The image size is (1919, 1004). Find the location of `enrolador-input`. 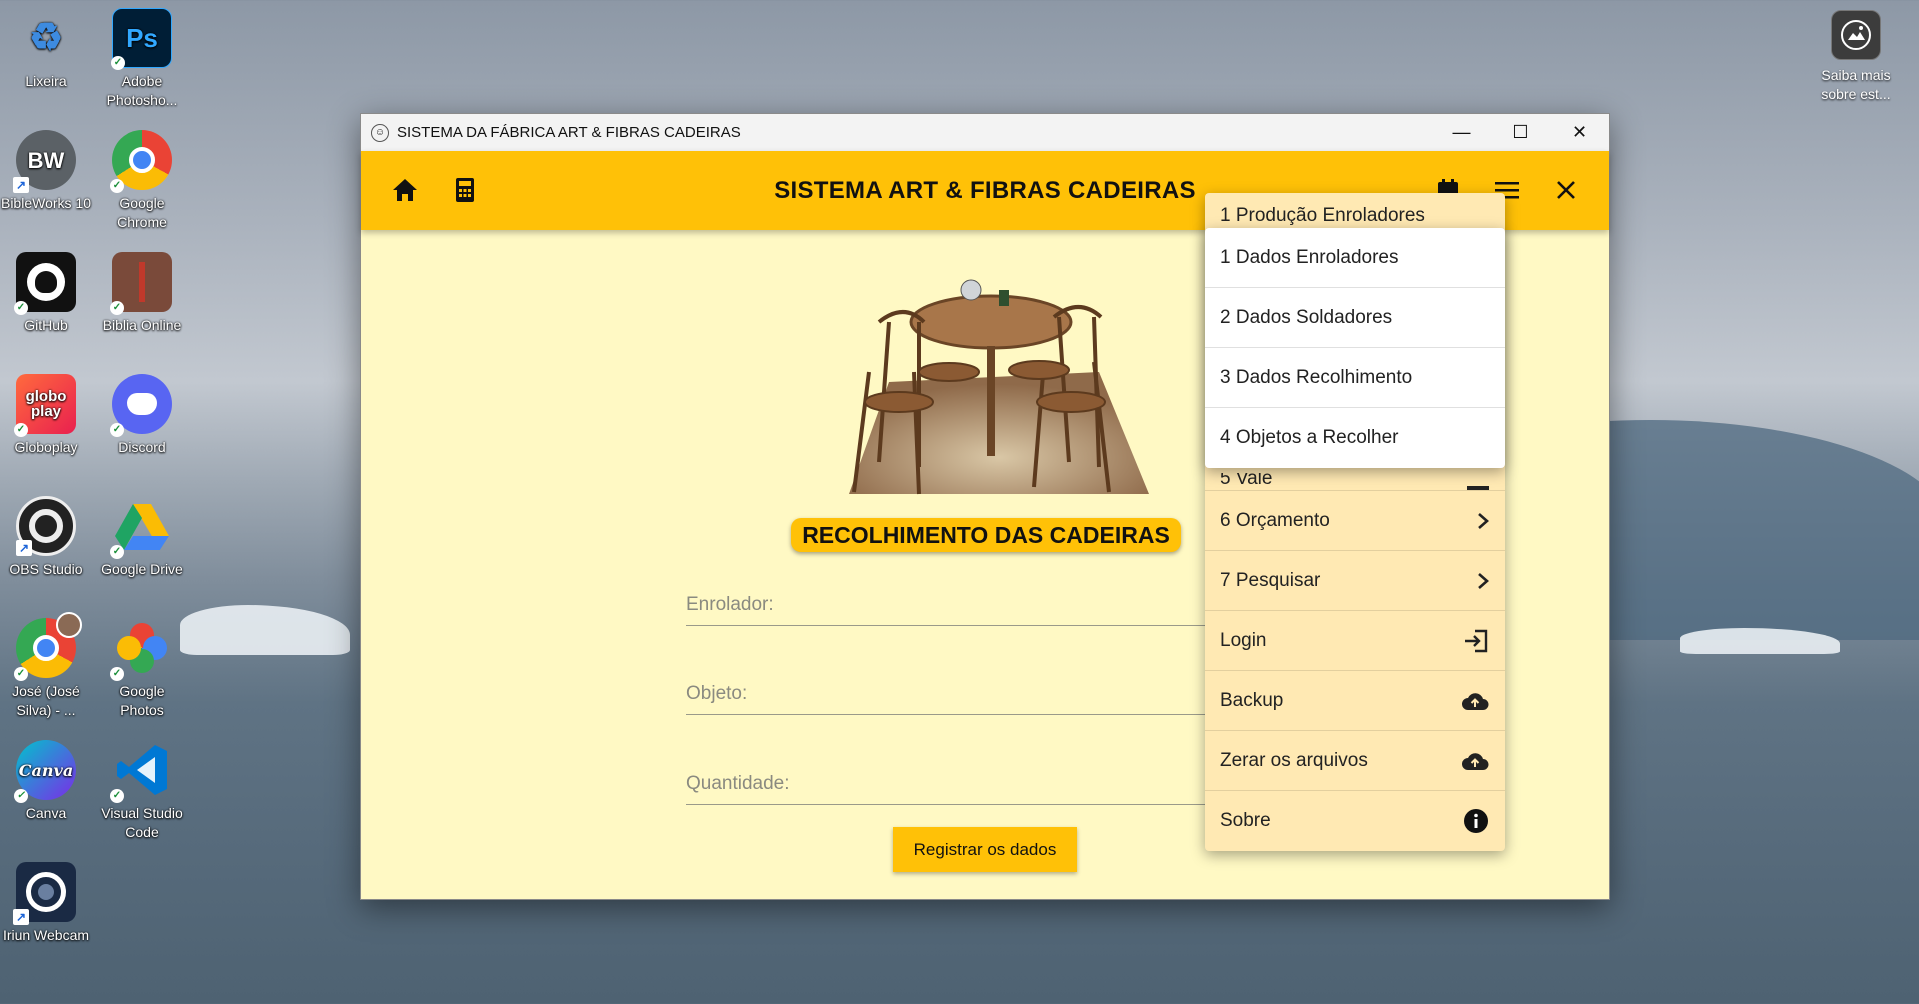

enrolador-input is located at coordinates (956, 605).